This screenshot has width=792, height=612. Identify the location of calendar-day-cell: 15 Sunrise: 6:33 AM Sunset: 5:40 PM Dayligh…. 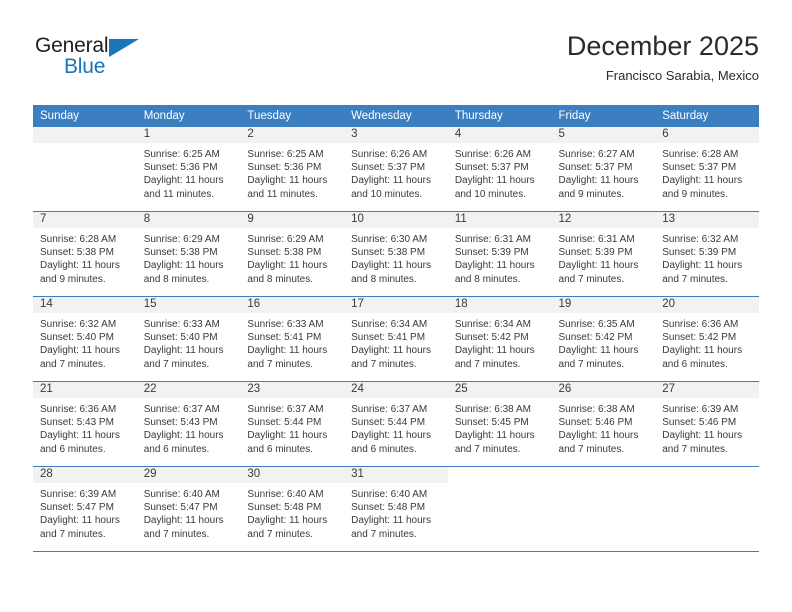
(188, 339).